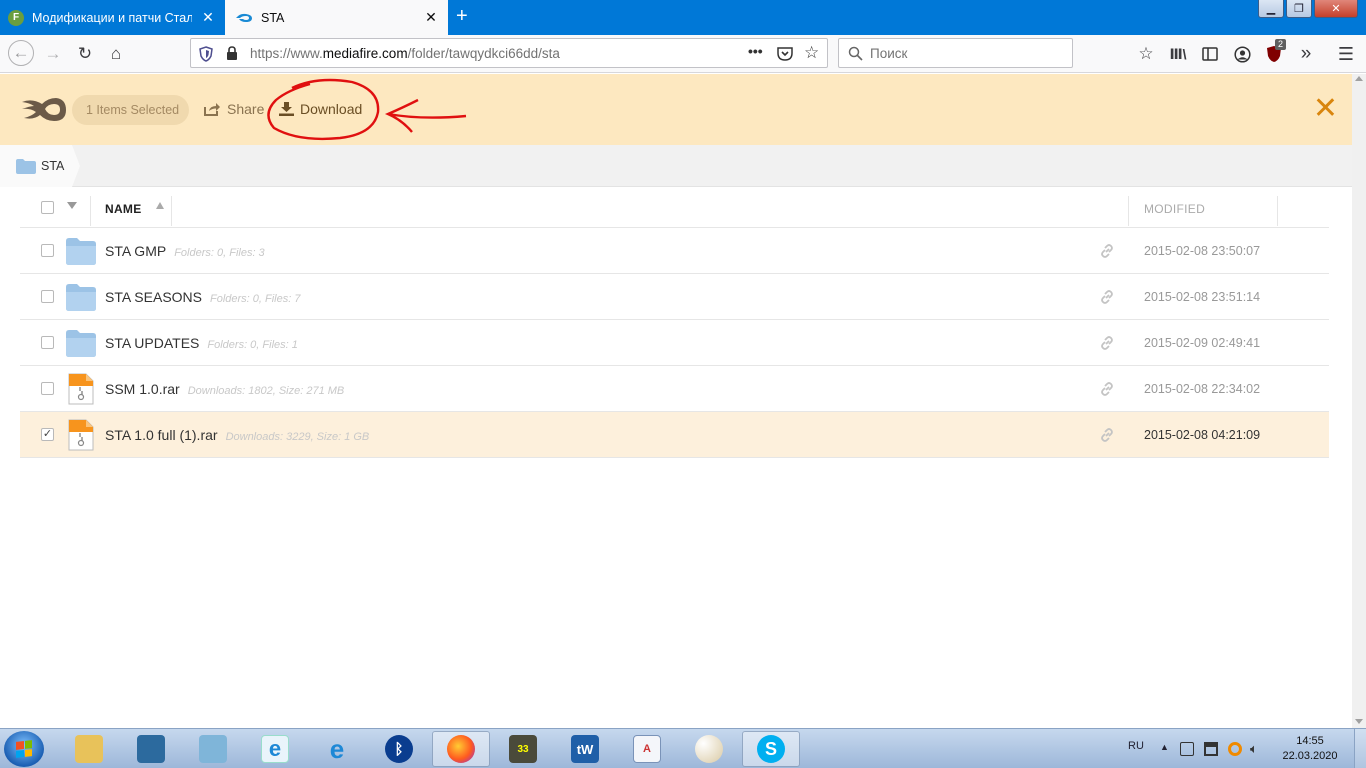 This screenshot has width=1366, height=768. Describe the element at coordinates (785, 53) in the screenshot. I see `pocket-icon` at that location.